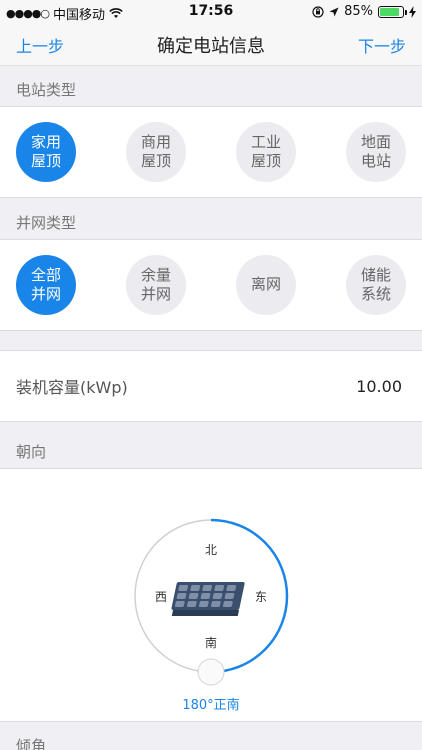 The width and height of the screenshot is (422, 750). I want to click on grid-type-option-off-grid: 离网, so click(266, 285).